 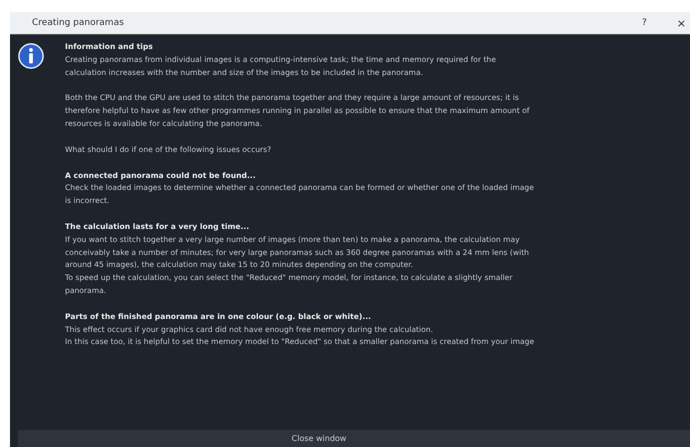 I want to click on close-button: ×, so click(x=681, y=23).